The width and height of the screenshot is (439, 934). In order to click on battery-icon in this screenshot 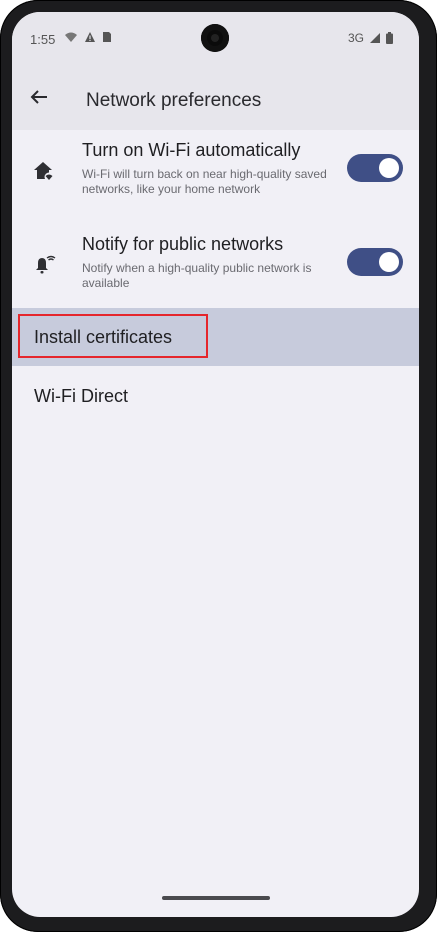, I will do `click(389, 38)`.